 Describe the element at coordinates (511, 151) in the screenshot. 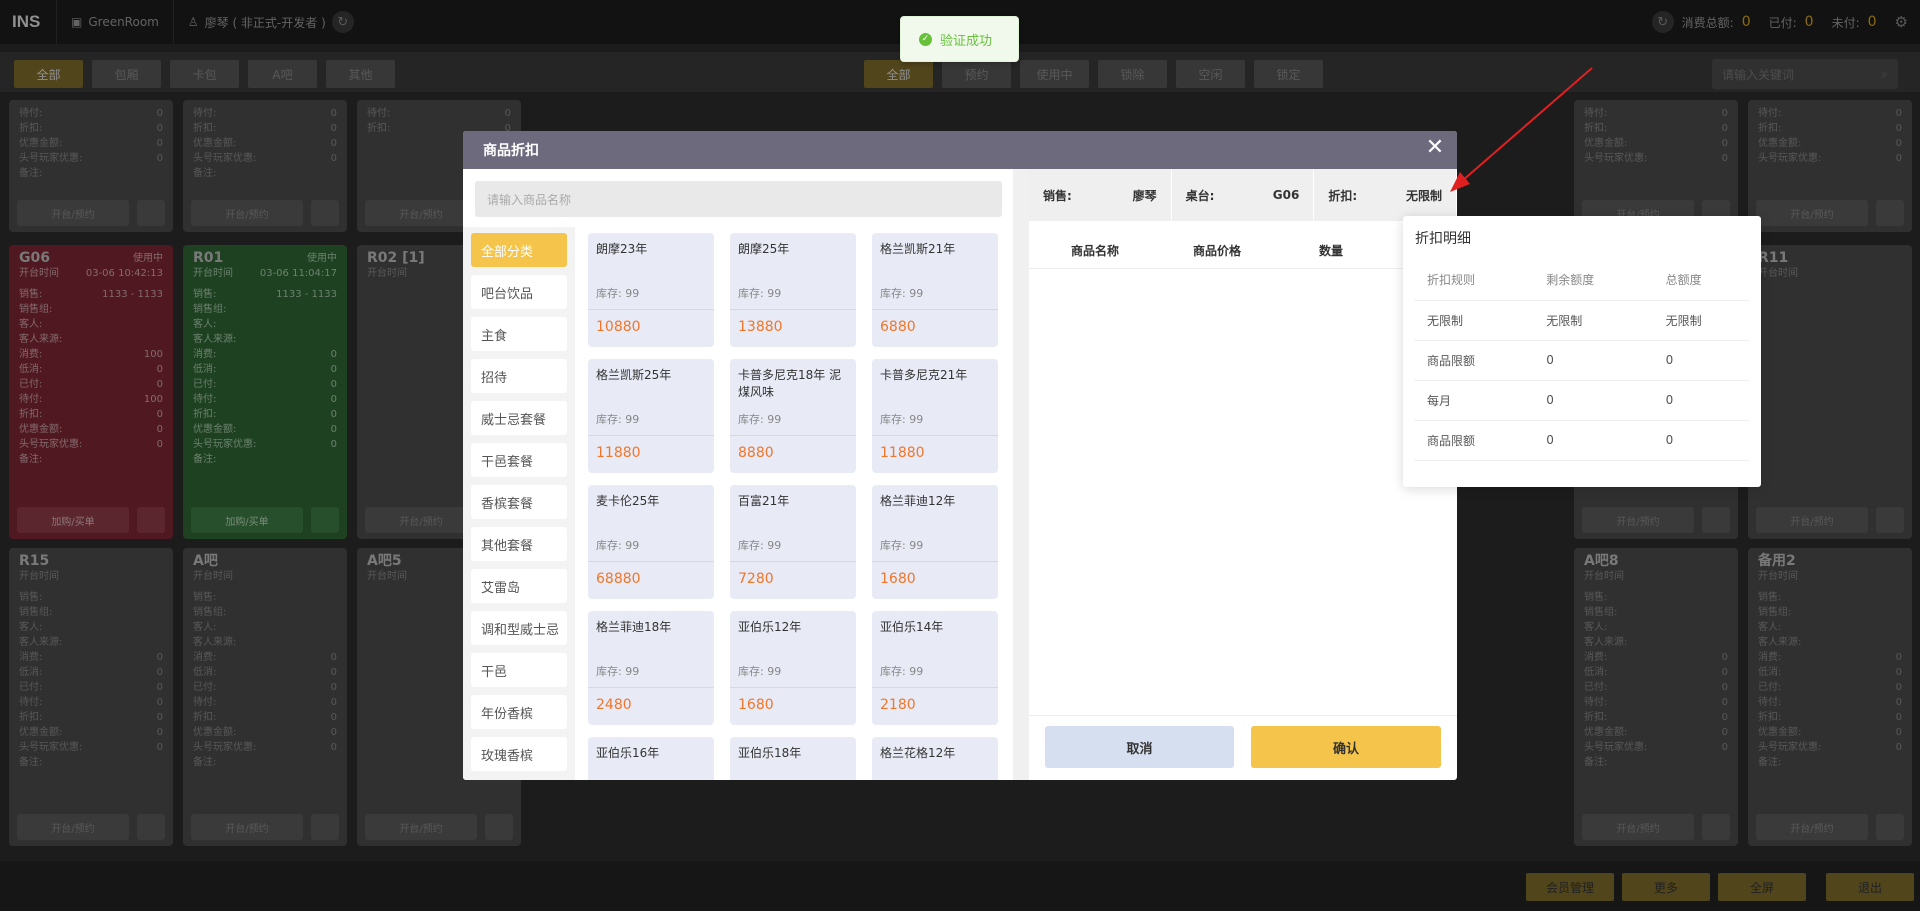

I see `dialog-title: 商品折扣` at that location.